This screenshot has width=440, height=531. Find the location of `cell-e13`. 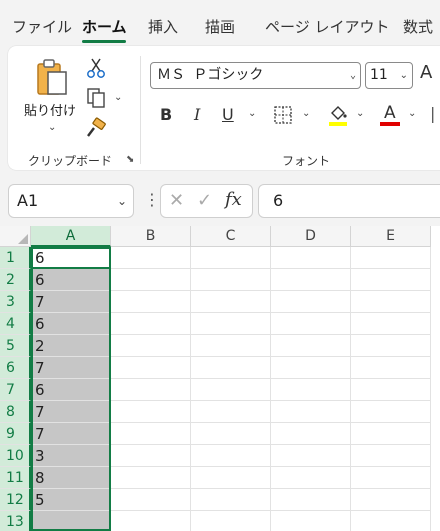

cell-e13 is located at coordinates (391, 521).